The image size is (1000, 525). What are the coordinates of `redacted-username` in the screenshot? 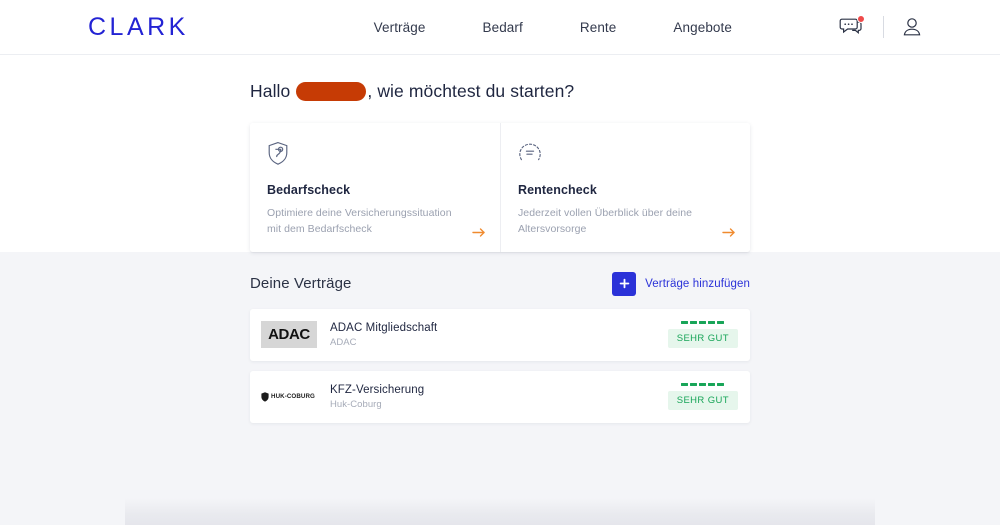 It's located at (331, 91).